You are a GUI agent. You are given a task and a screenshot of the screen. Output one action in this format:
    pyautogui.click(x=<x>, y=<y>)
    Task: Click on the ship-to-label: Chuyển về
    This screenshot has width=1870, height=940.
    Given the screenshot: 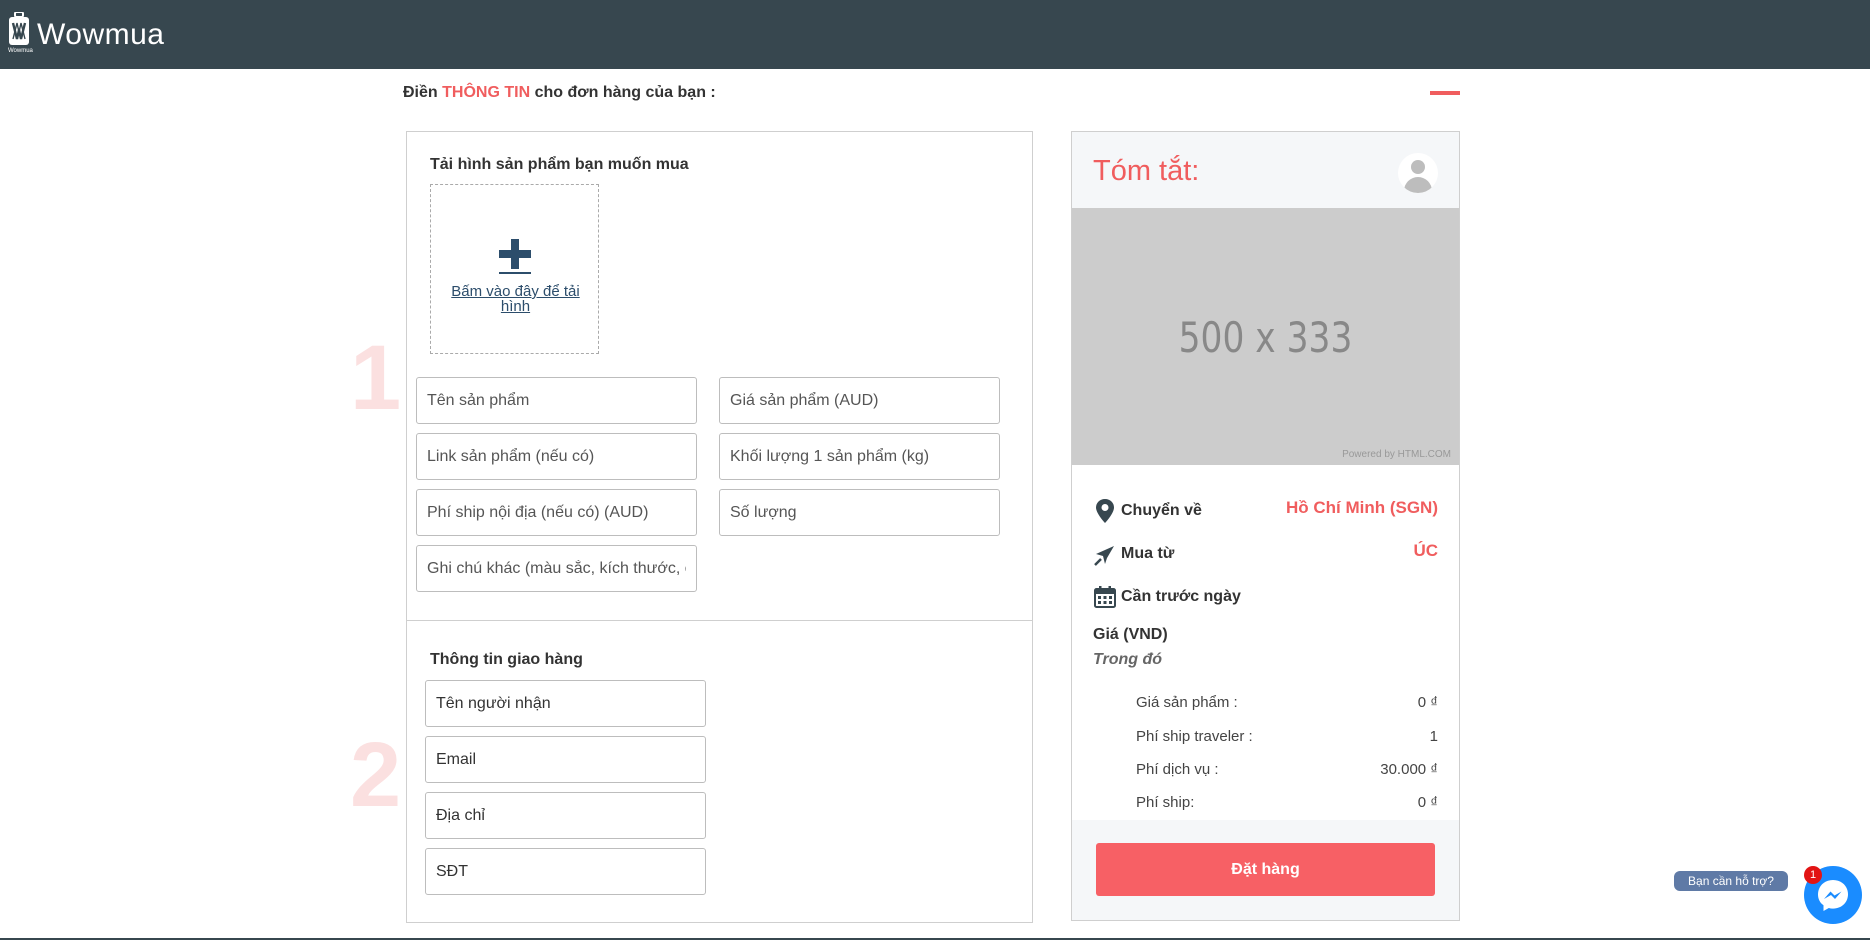 What is the action you would take?
    pyautogui.click(x=1161, y=510)
    